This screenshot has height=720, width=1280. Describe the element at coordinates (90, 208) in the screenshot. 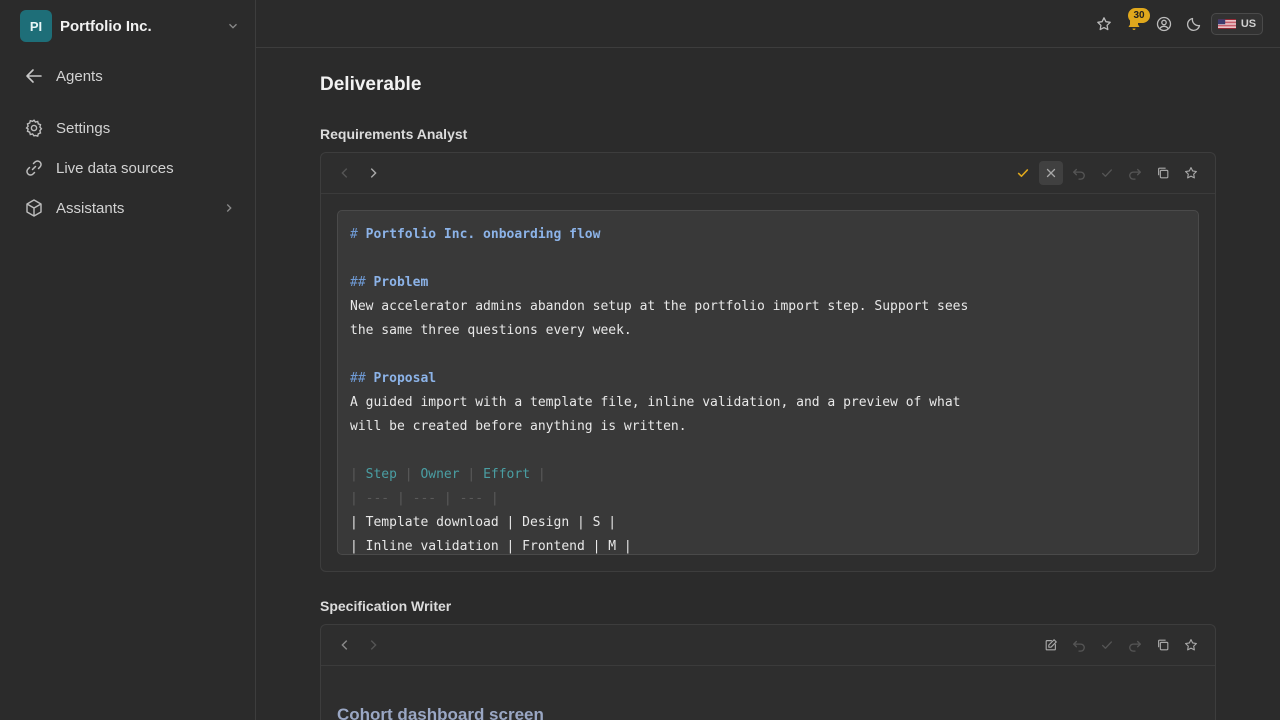

I see `sidebar-item-label: Assistants` at that location.